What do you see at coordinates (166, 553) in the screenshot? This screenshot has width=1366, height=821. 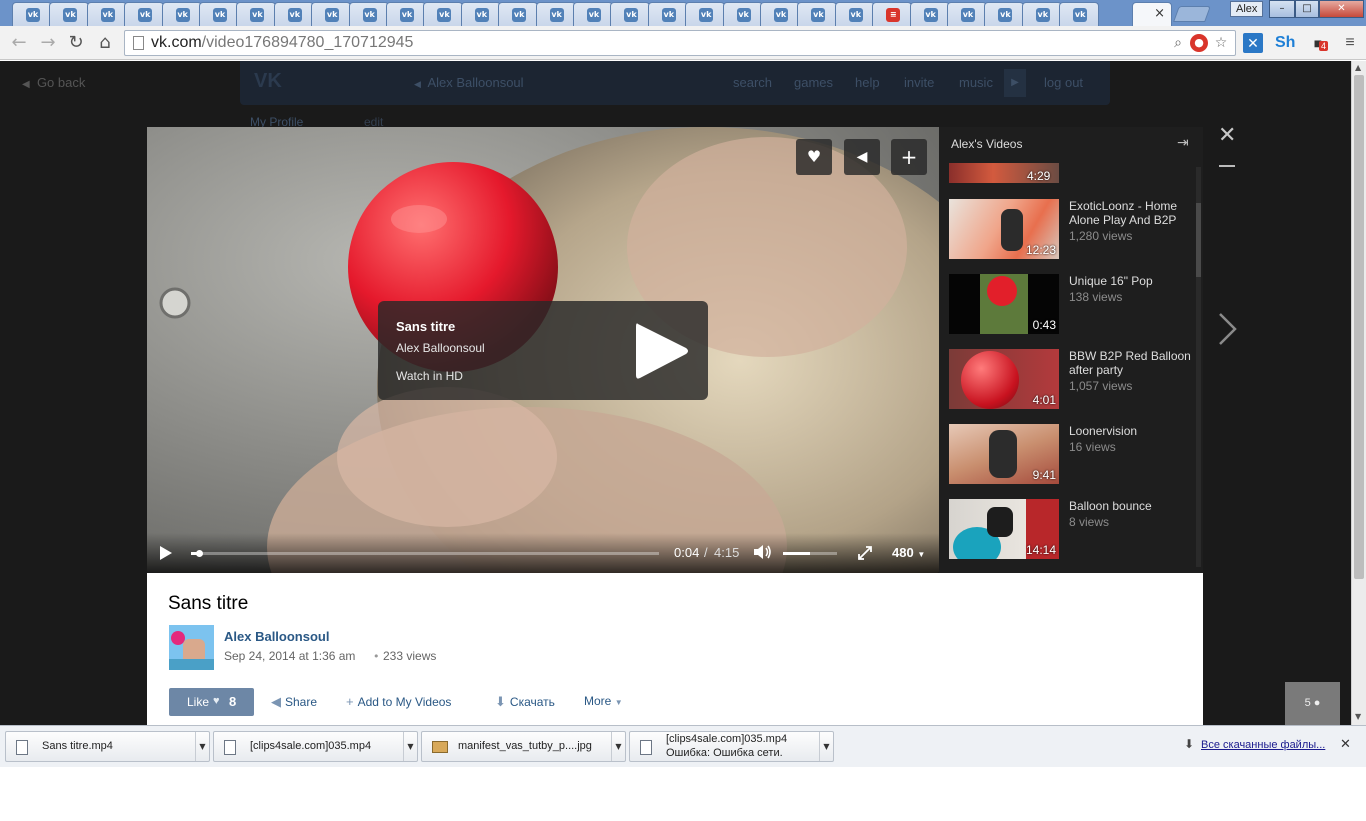 I see `play-icon` at bounding box center [166, 553].